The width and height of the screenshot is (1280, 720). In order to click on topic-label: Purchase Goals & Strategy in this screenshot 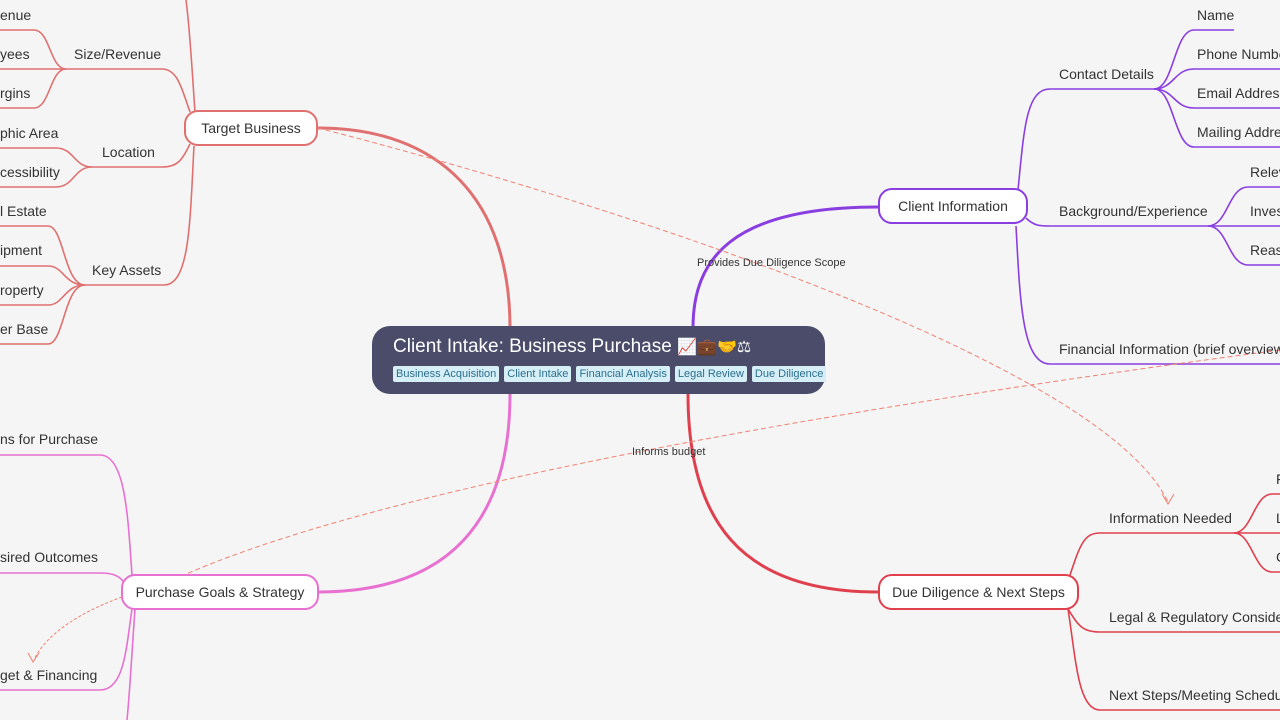, I will do `click(220, 592)`.